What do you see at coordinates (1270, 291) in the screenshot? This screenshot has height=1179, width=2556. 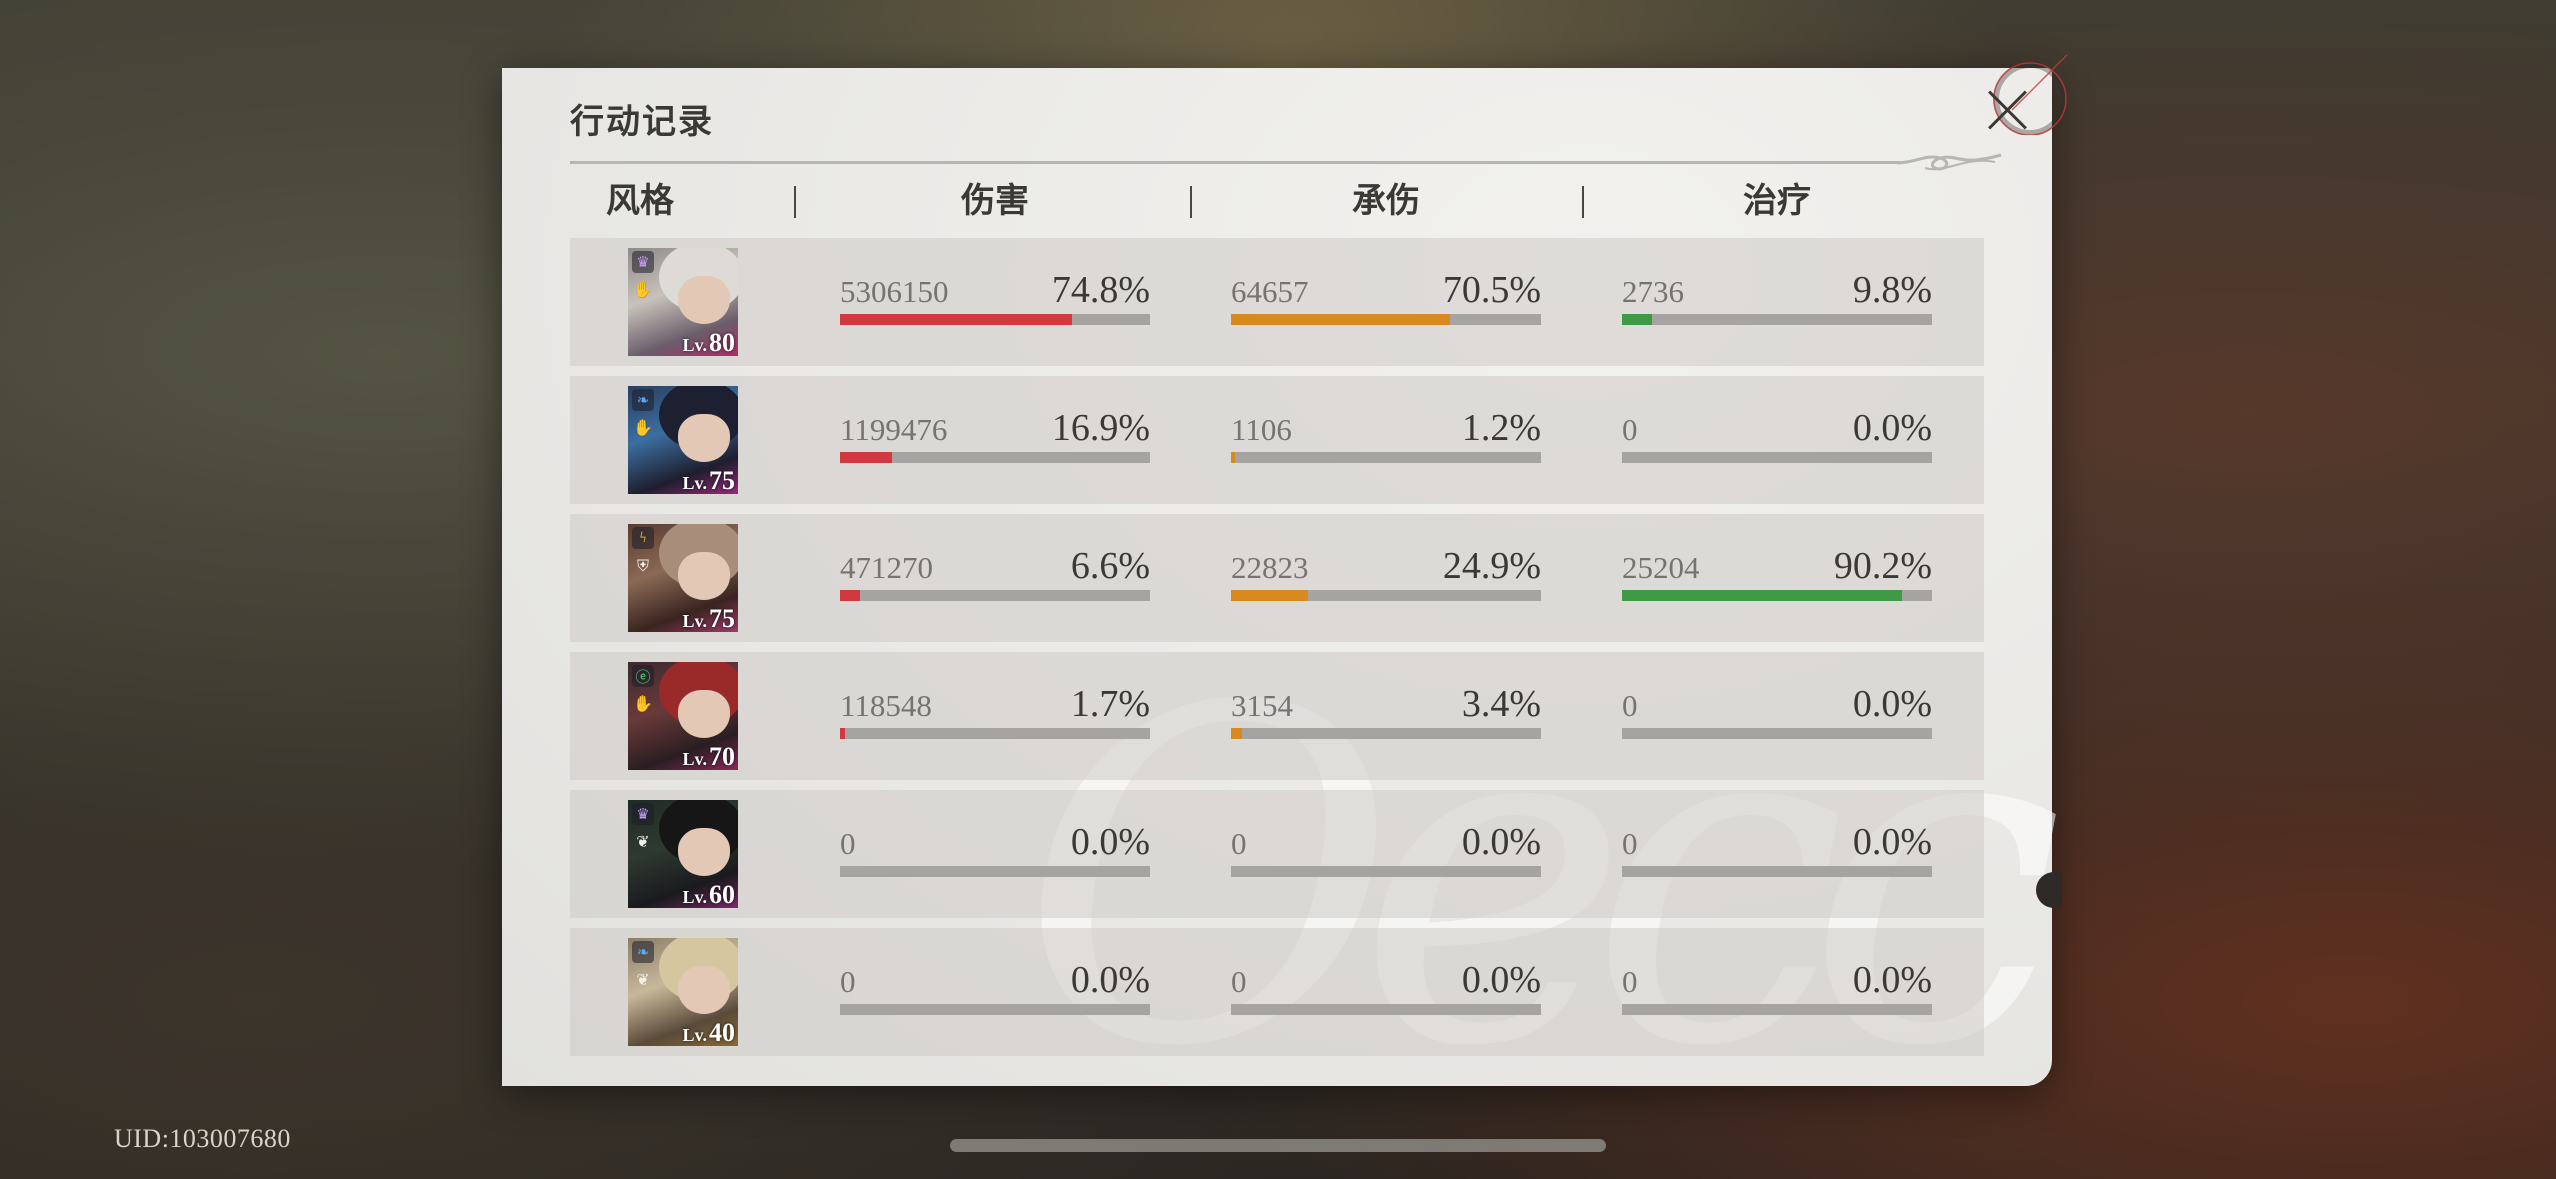 I see `taken-value: 64657` at bounding box center [1270, 291].